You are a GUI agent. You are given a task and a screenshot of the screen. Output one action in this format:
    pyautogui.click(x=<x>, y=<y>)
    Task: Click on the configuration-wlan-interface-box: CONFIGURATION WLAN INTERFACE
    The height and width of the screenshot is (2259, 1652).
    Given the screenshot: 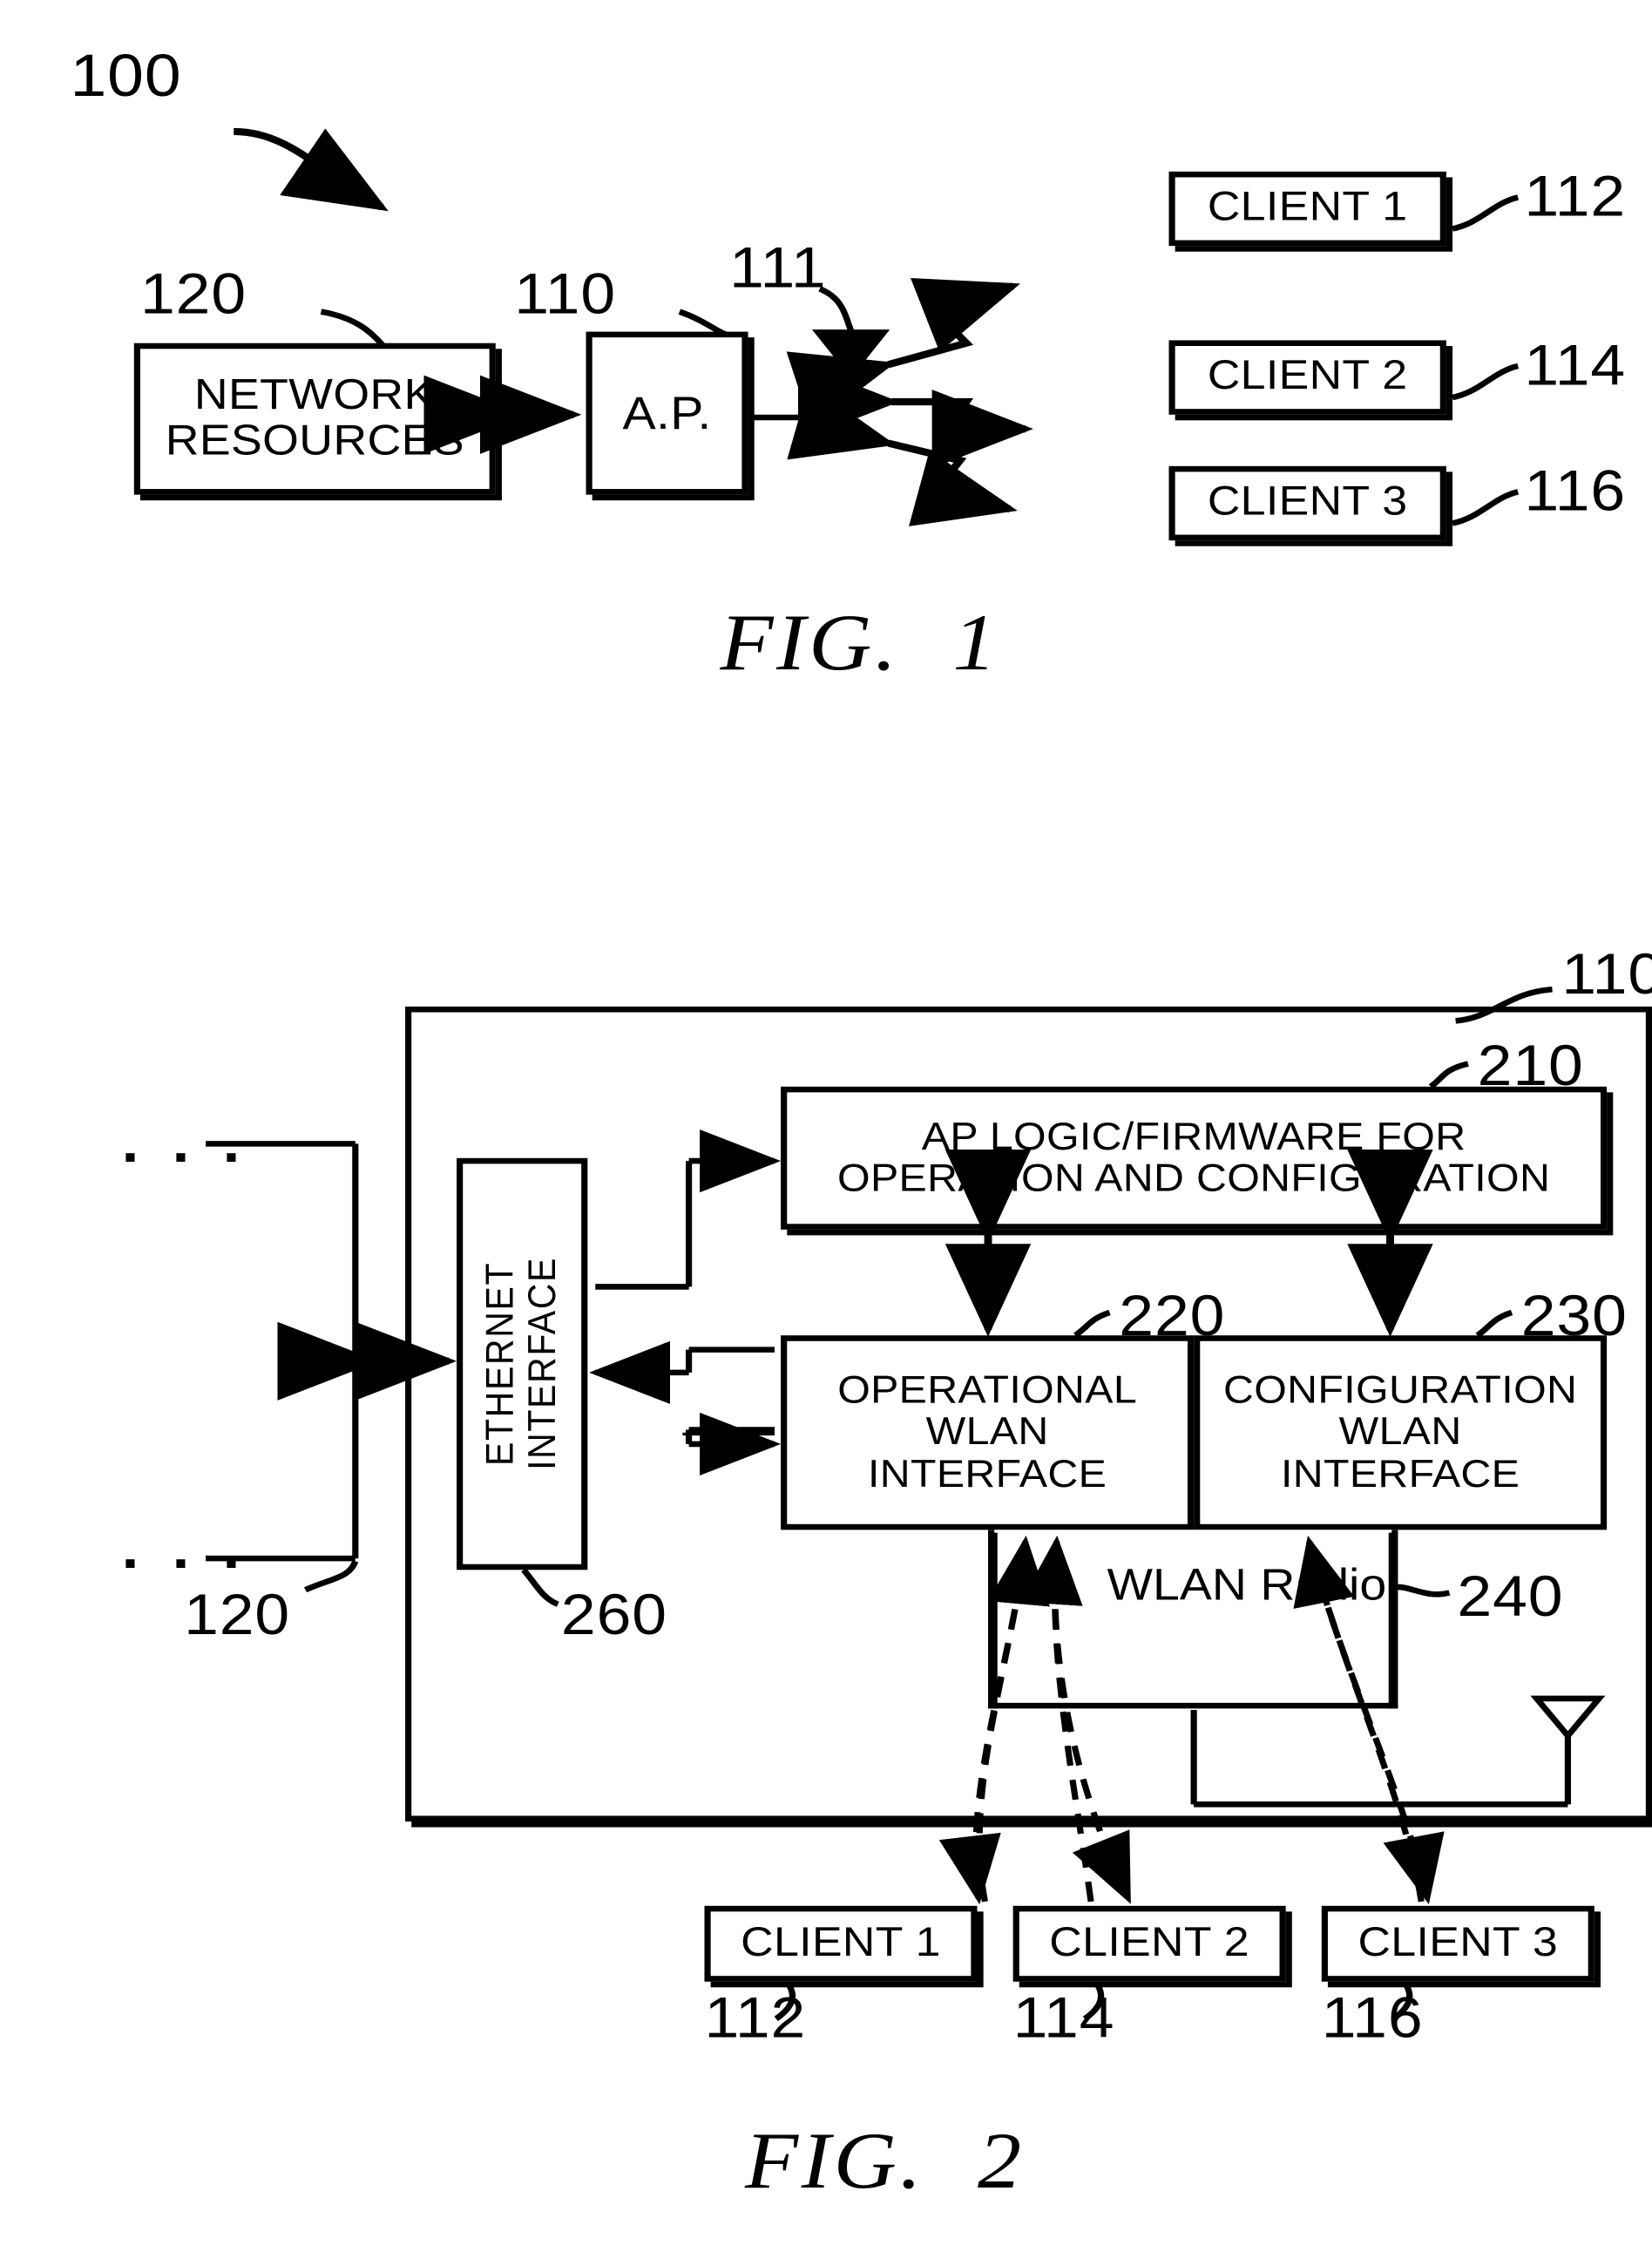 What is the action you would take?
    pyautogui.click(x=1401, y=1432)
    